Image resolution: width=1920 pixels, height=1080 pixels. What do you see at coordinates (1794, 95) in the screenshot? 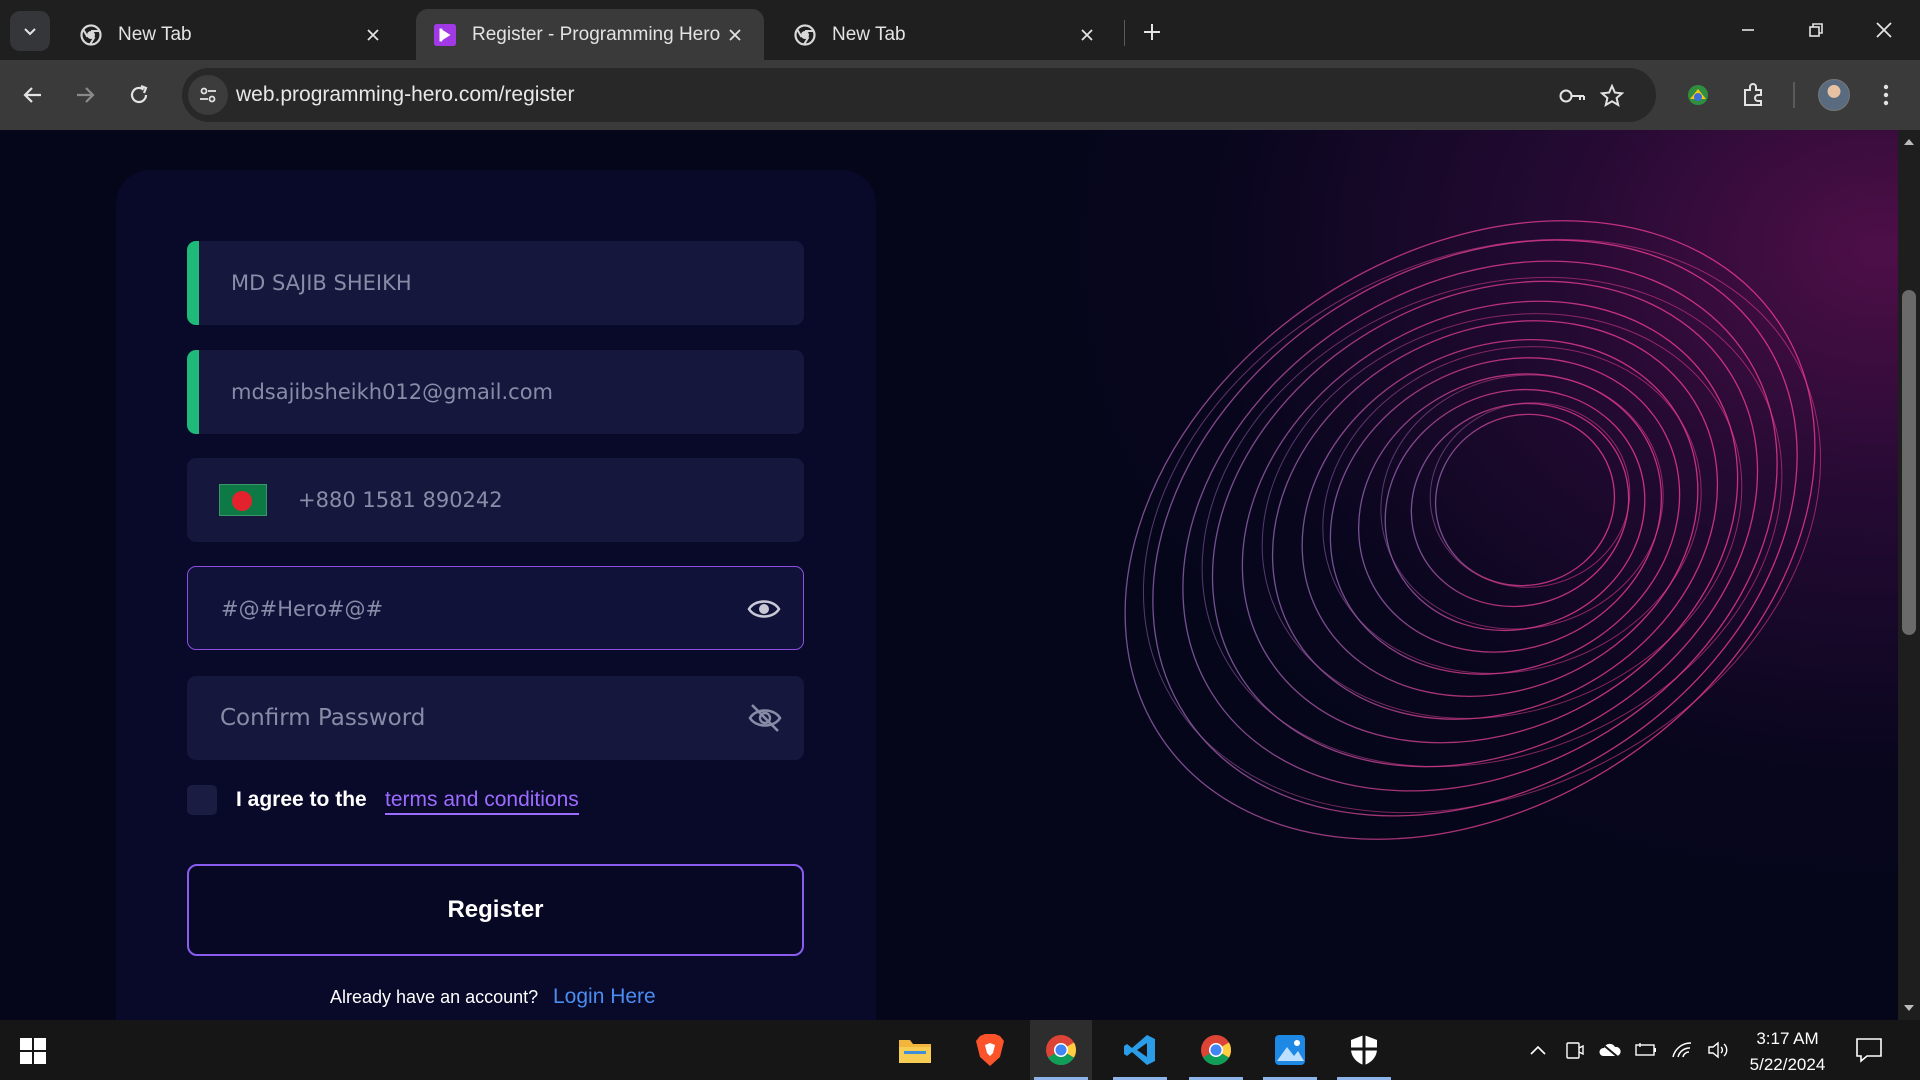
I see `toolbar-divider` at bounding box center [1794, 95].